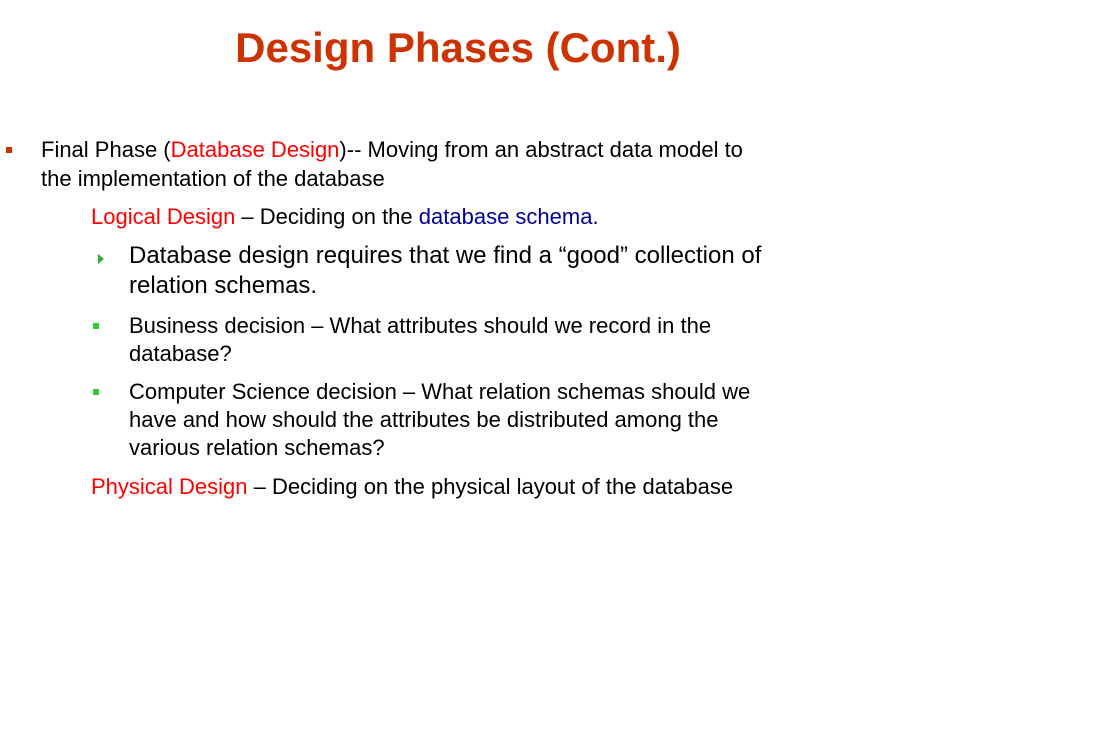 The height and width of the screenshot is (750, 1120). What do you see at coordinates (213, 178) in the screenshot?
I see `final-phase-line-2: the implementation of the database` at bounding box center [213, 178].